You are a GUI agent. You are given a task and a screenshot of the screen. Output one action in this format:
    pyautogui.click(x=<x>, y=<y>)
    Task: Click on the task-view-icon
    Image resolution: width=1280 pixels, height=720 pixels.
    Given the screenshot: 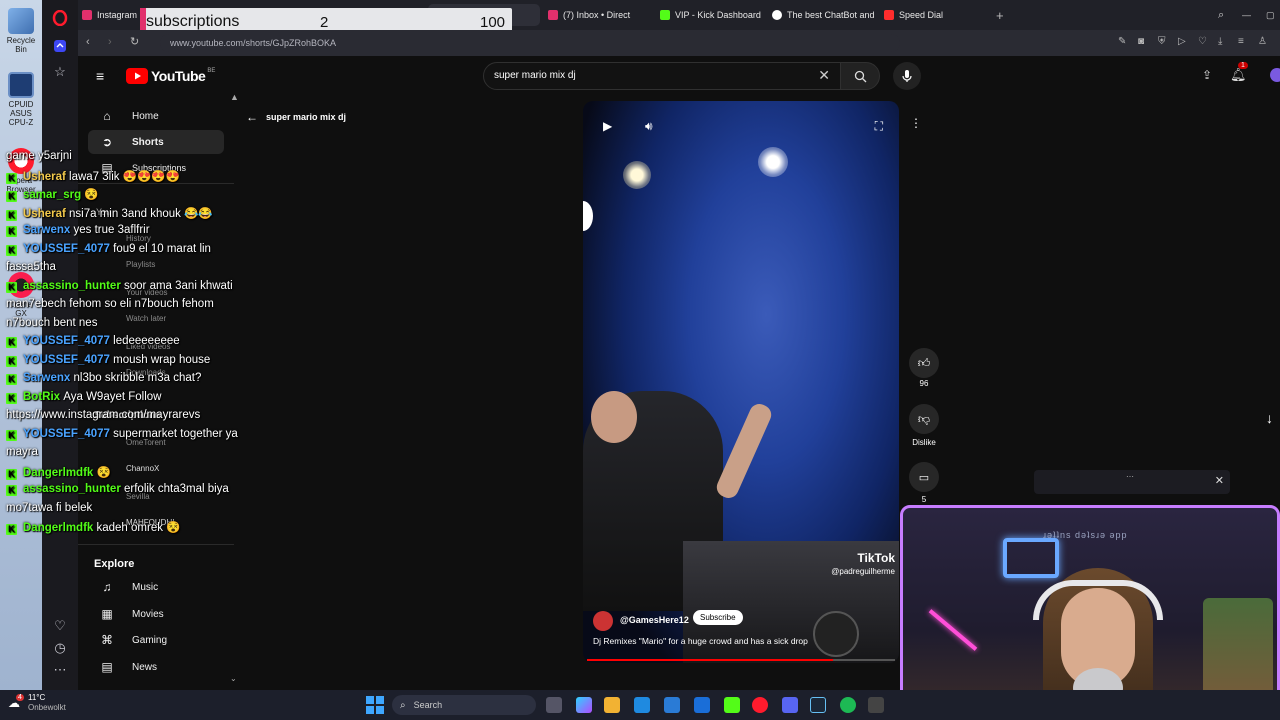 What is the action you would take?
    pyautogui.click(x=554, y=705)
    